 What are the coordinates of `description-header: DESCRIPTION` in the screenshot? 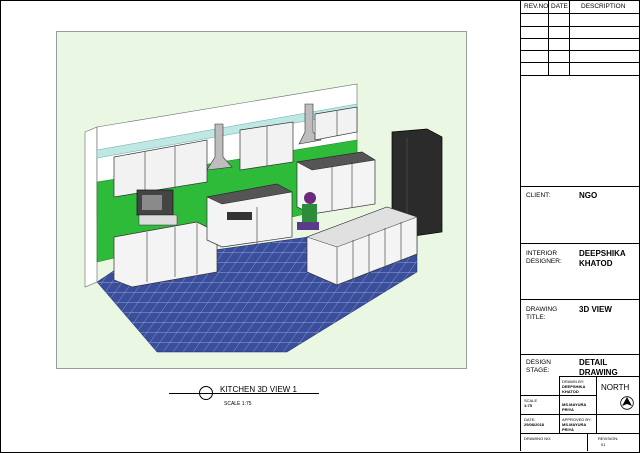 It's located at (603, 6).